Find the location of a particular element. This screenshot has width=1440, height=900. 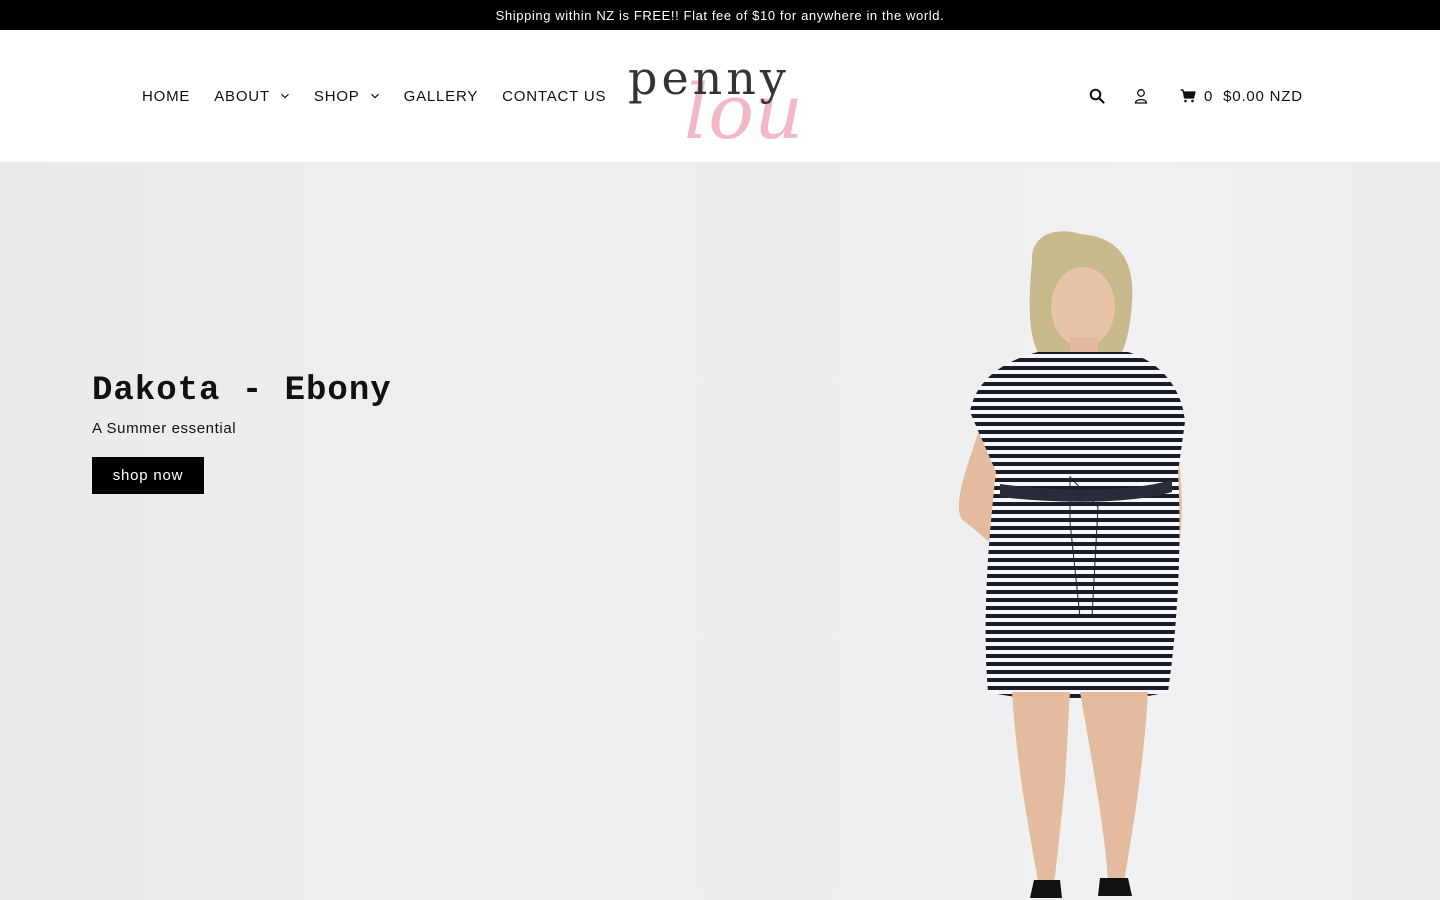

nav-contact-label: CONTACT US is located at coordinates (554, 96).